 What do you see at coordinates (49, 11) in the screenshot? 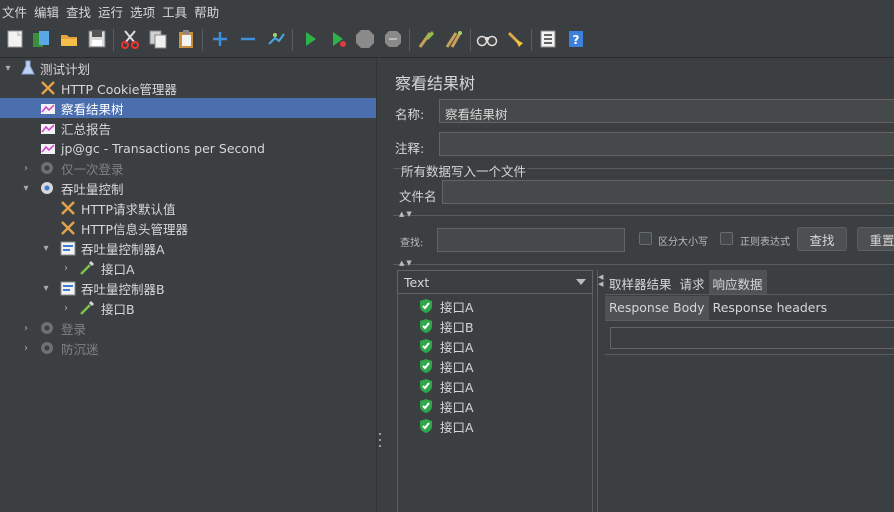
I see `menu-edit: 编辑` at bounding box center [49, 11].